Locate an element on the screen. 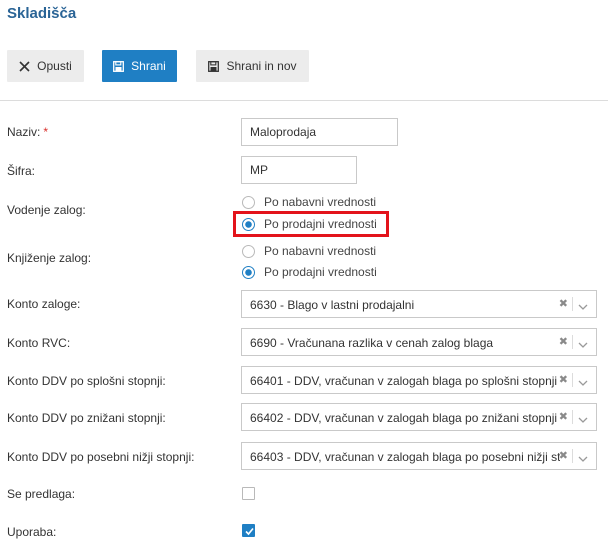  vodenje-zalog-label: Vodenje zalog: is located at coordinates (46, 210).